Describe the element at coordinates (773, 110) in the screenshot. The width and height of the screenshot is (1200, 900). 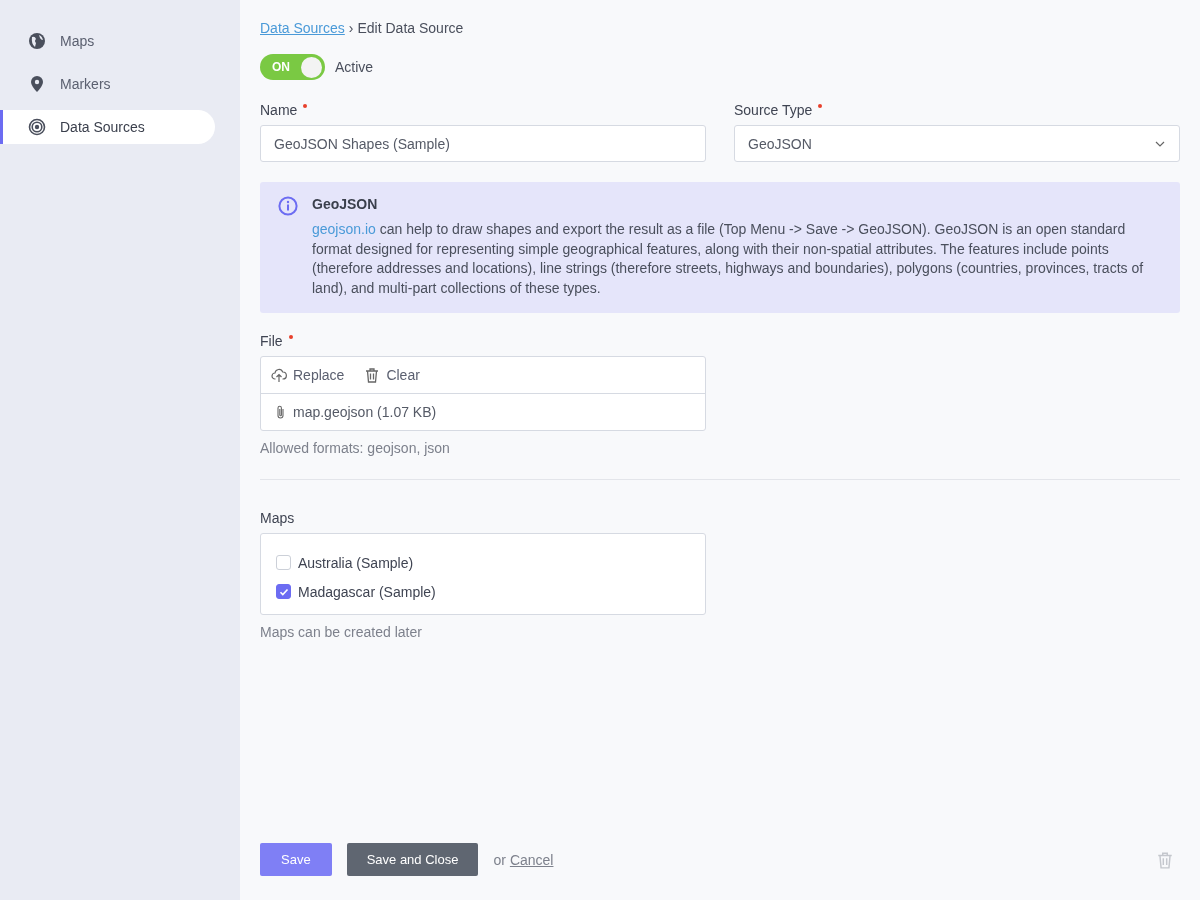
I see `field-label: Source Type` at that location.